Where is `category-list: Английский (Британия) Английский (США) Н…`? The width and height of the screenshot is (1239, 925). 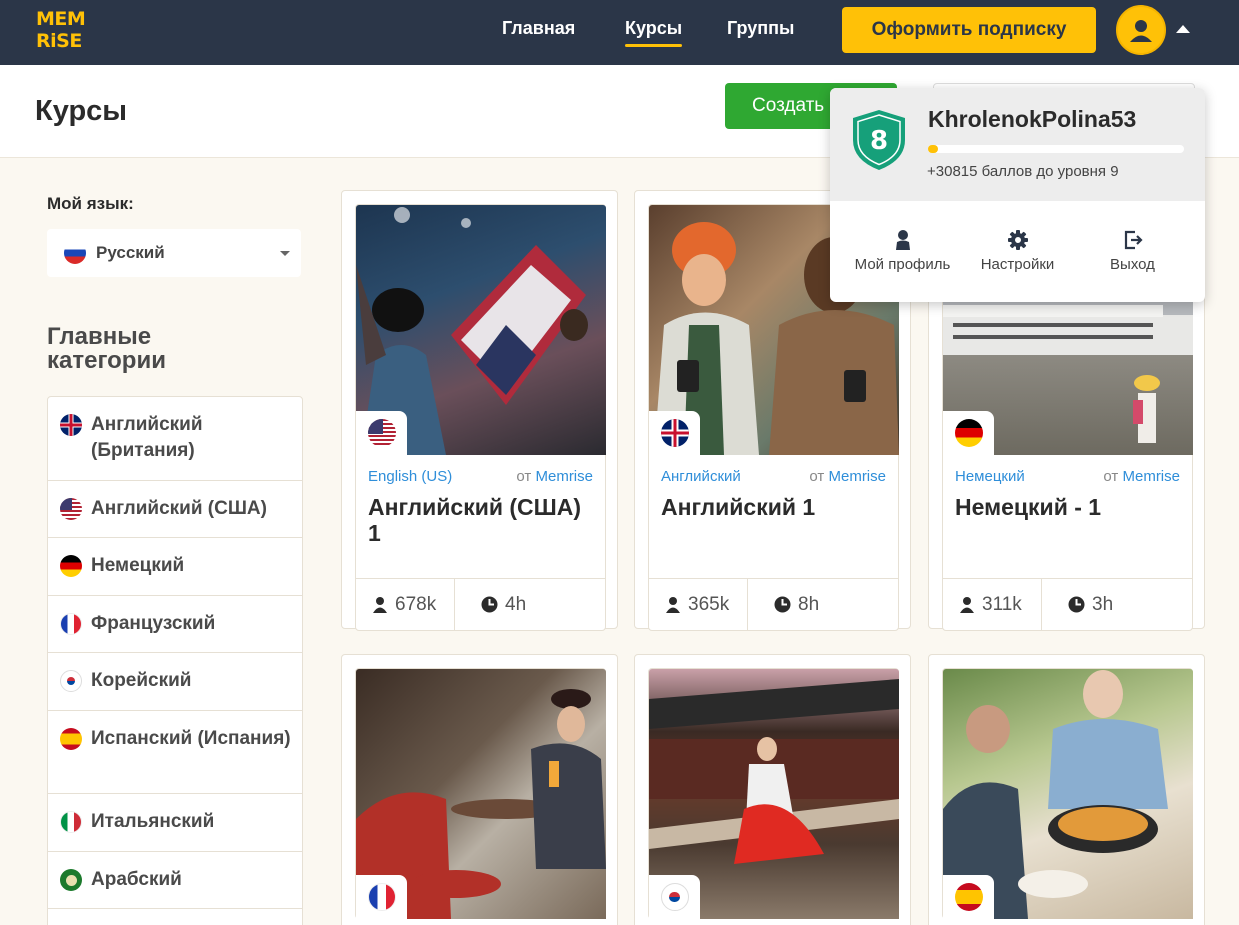
category-list: Английский (Британия) Английский (США) Н… is located at coordinates (175, 660).